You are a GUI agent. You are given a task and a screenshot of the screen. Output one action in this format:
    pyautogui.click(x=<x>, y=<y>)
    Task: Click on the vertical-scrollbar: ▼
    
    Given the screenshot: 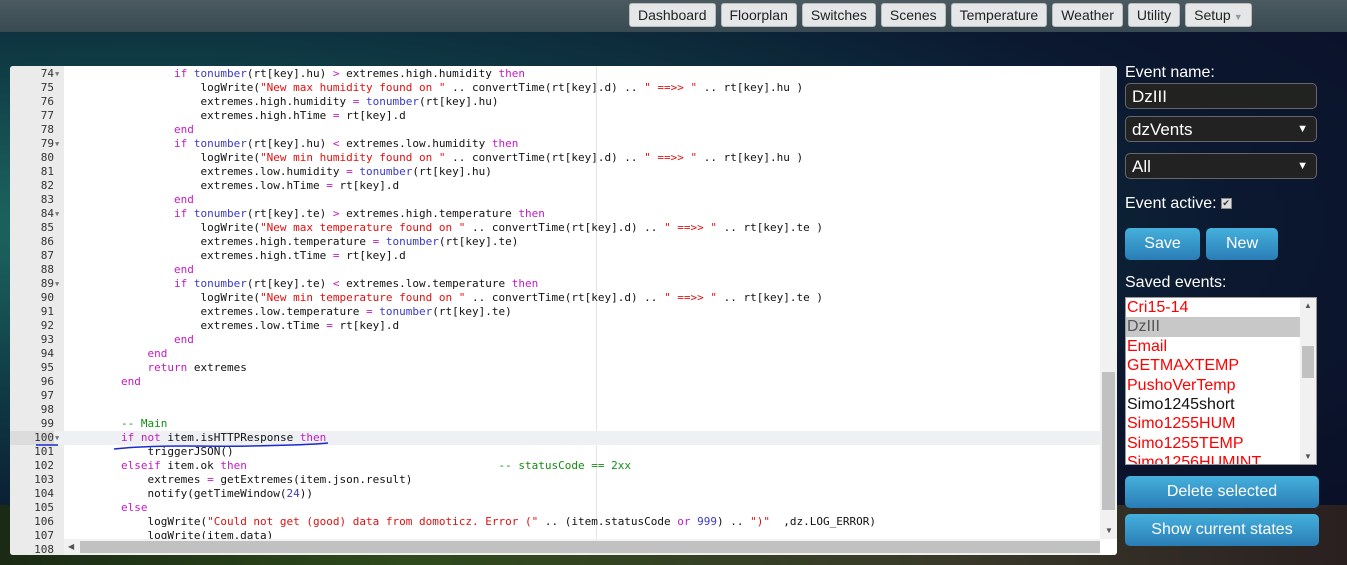 What is the action you would take?
    pyautogui.click(x=1108, y=302)
    